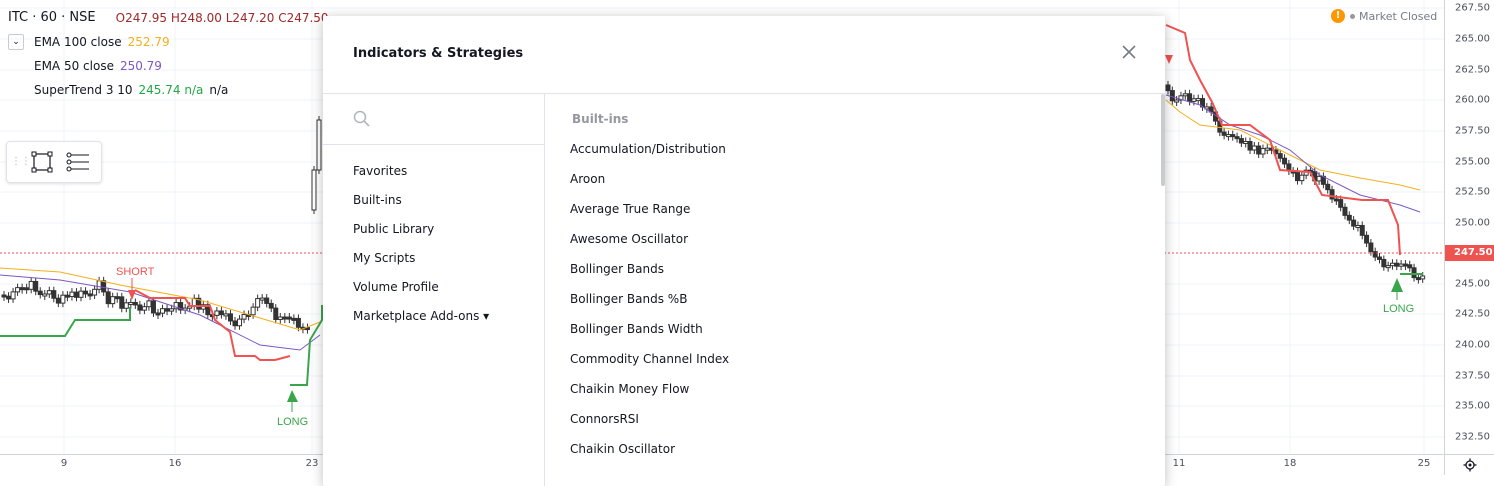 The image size is (1494, 486). Describe the element at coordinates (1283, 140) in the screenshot. I see `supertrend-down-line-right` at that location.